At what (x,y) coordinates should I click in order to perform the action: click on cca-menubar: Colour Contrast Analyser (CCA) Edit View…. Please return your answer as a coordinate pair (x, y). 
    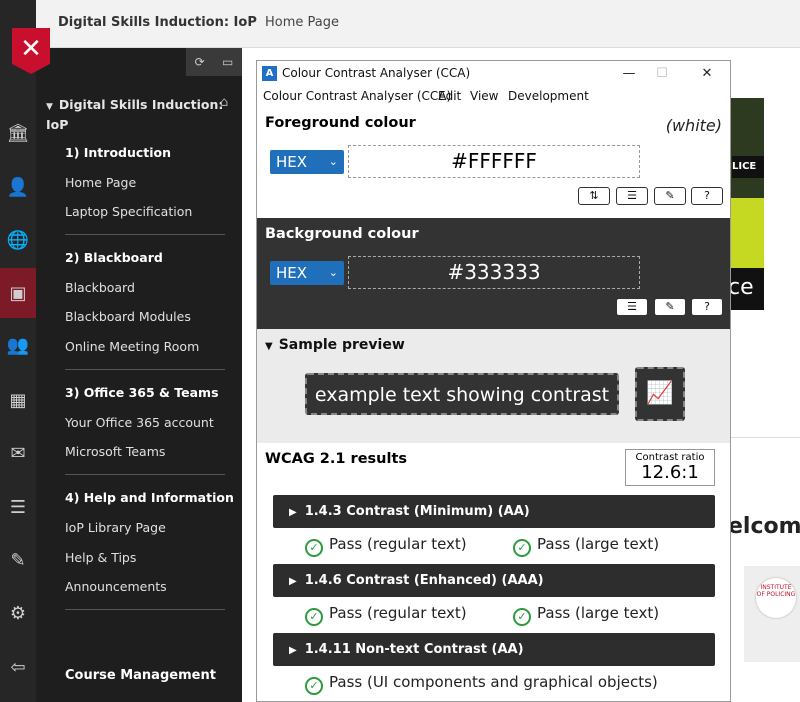
    Looking at the image, I should click on (493, 97).